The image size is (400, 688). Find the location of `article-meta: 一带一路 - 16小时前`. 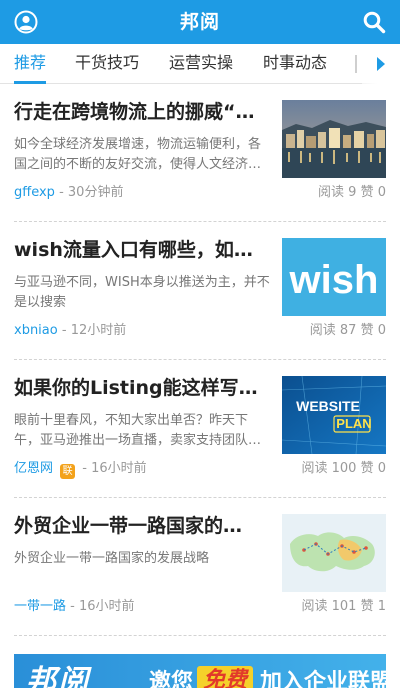

article-meta: 一带一路 - 16小时前 is located at coordinates (74, 606).